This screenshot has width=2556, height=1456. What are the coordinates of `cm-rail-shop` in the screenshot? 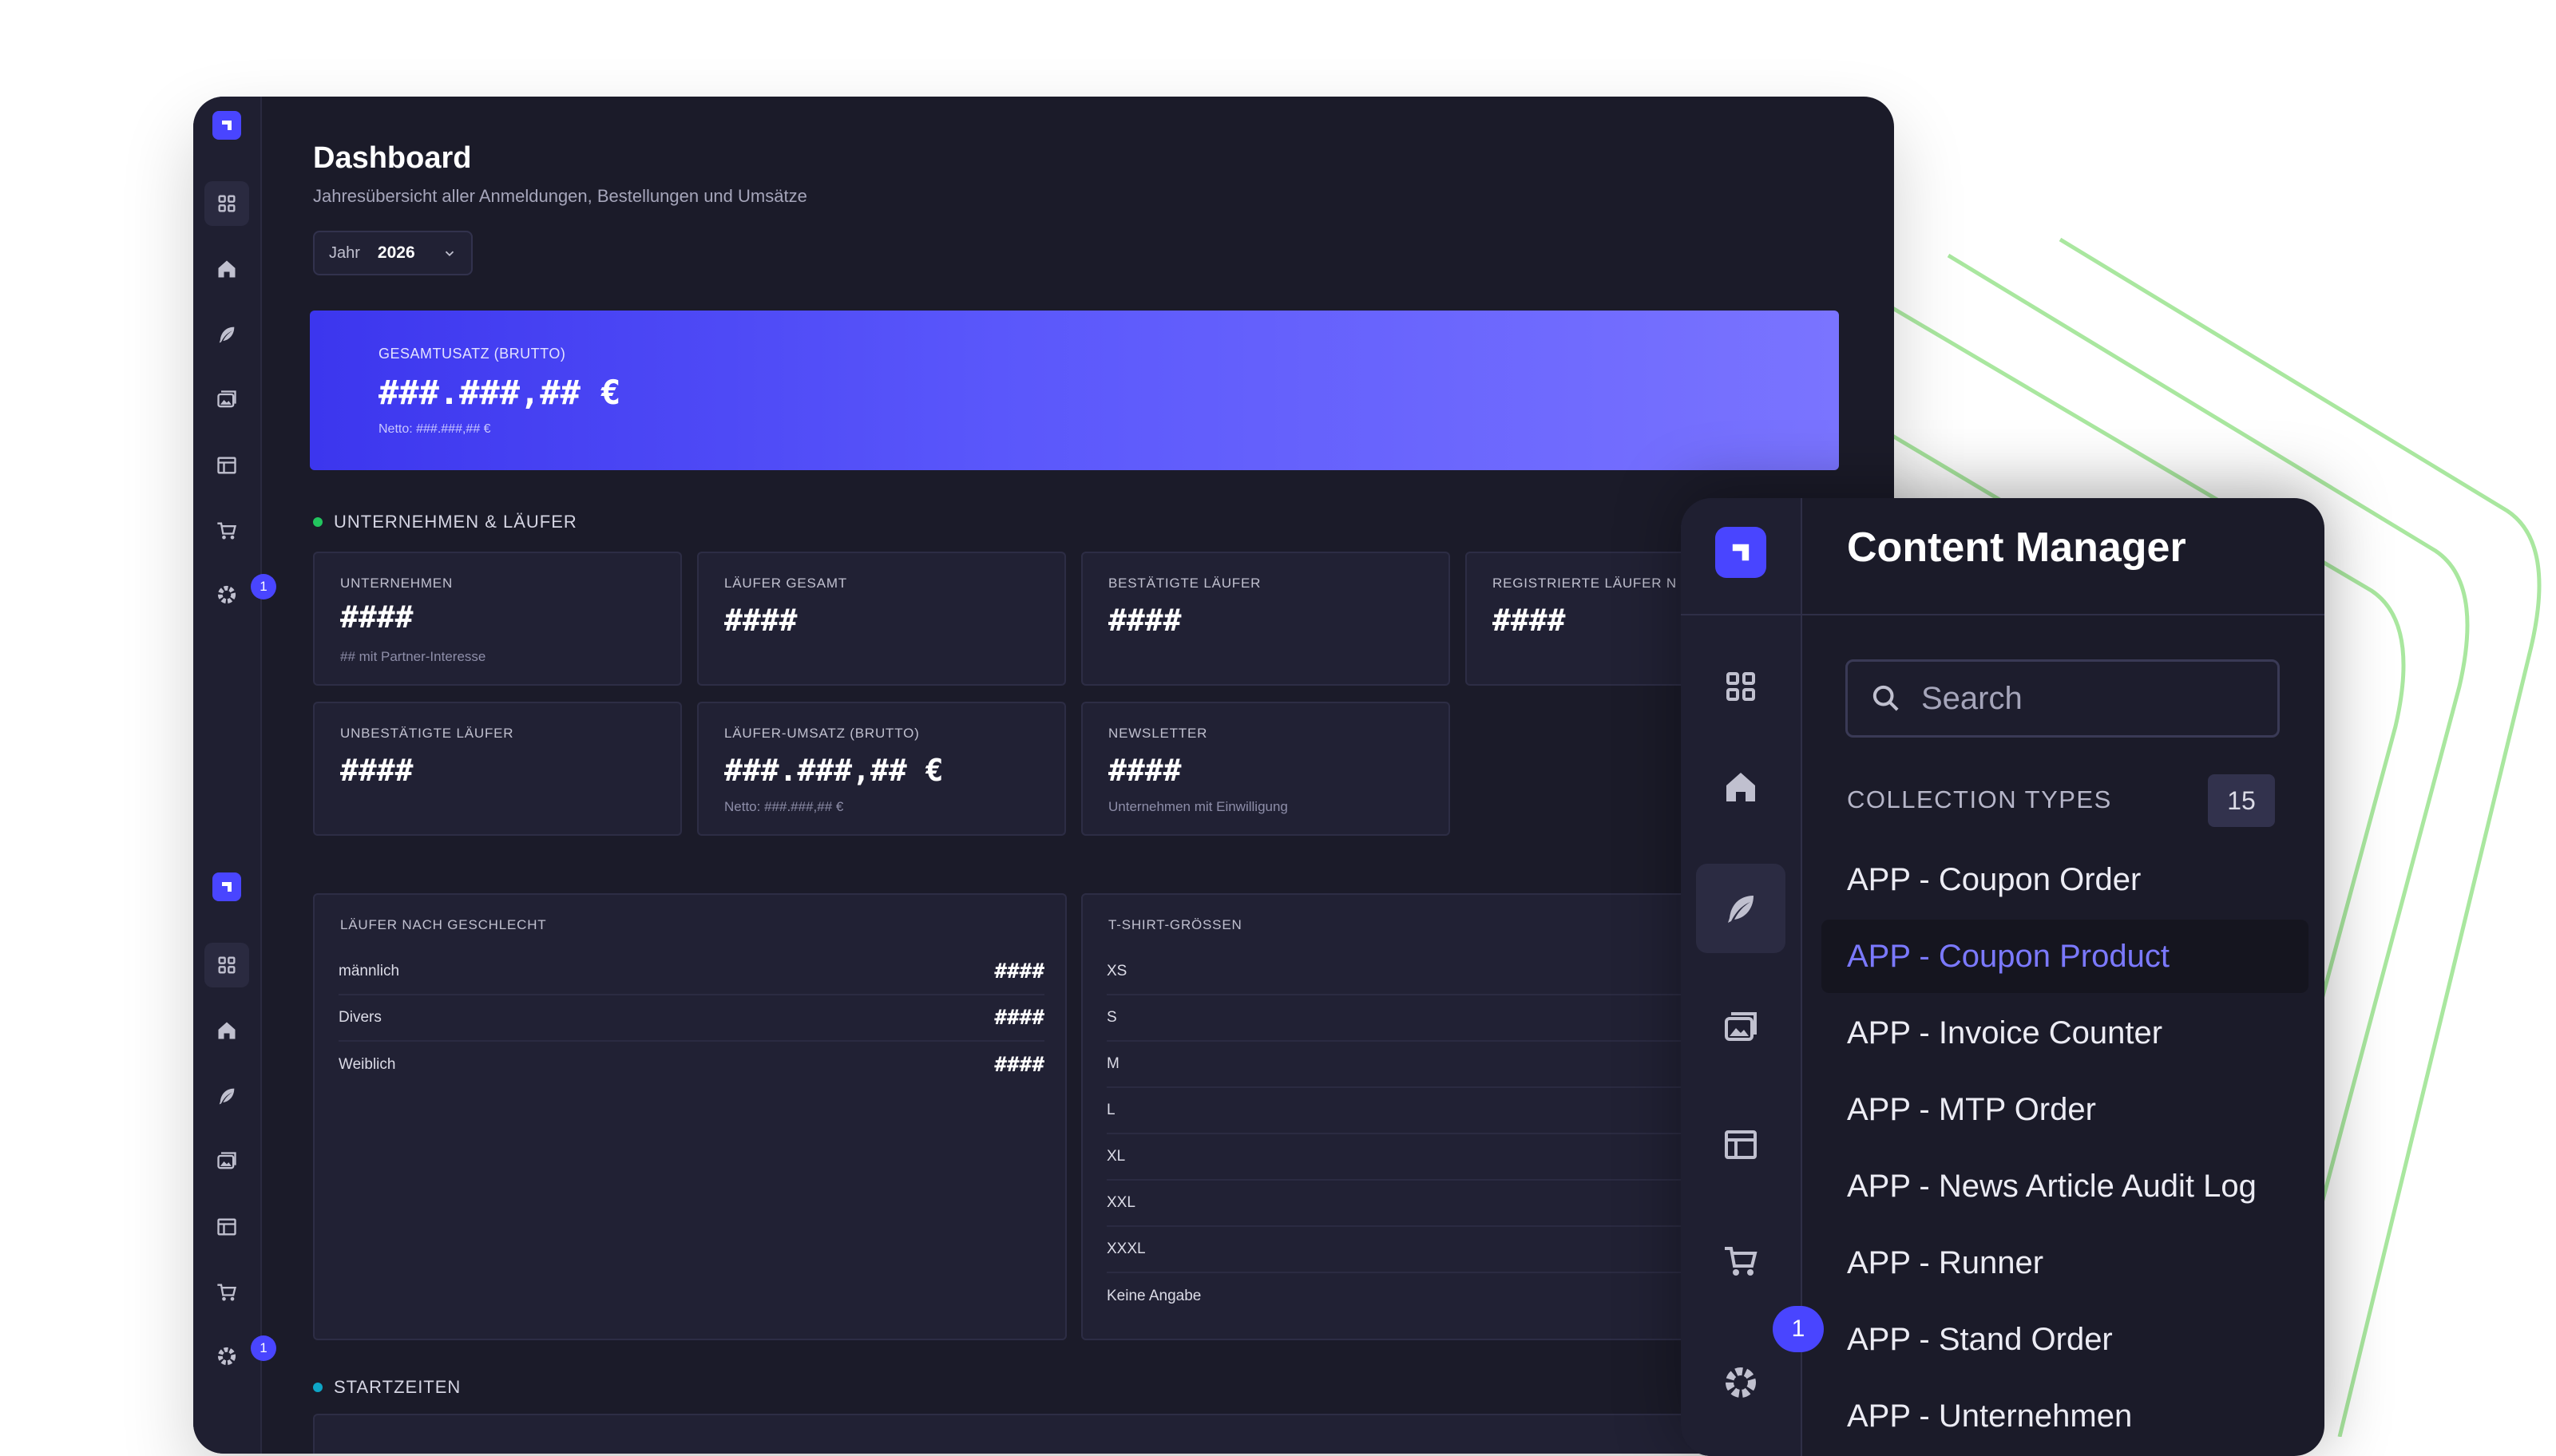 It's located at (1741, 1261).